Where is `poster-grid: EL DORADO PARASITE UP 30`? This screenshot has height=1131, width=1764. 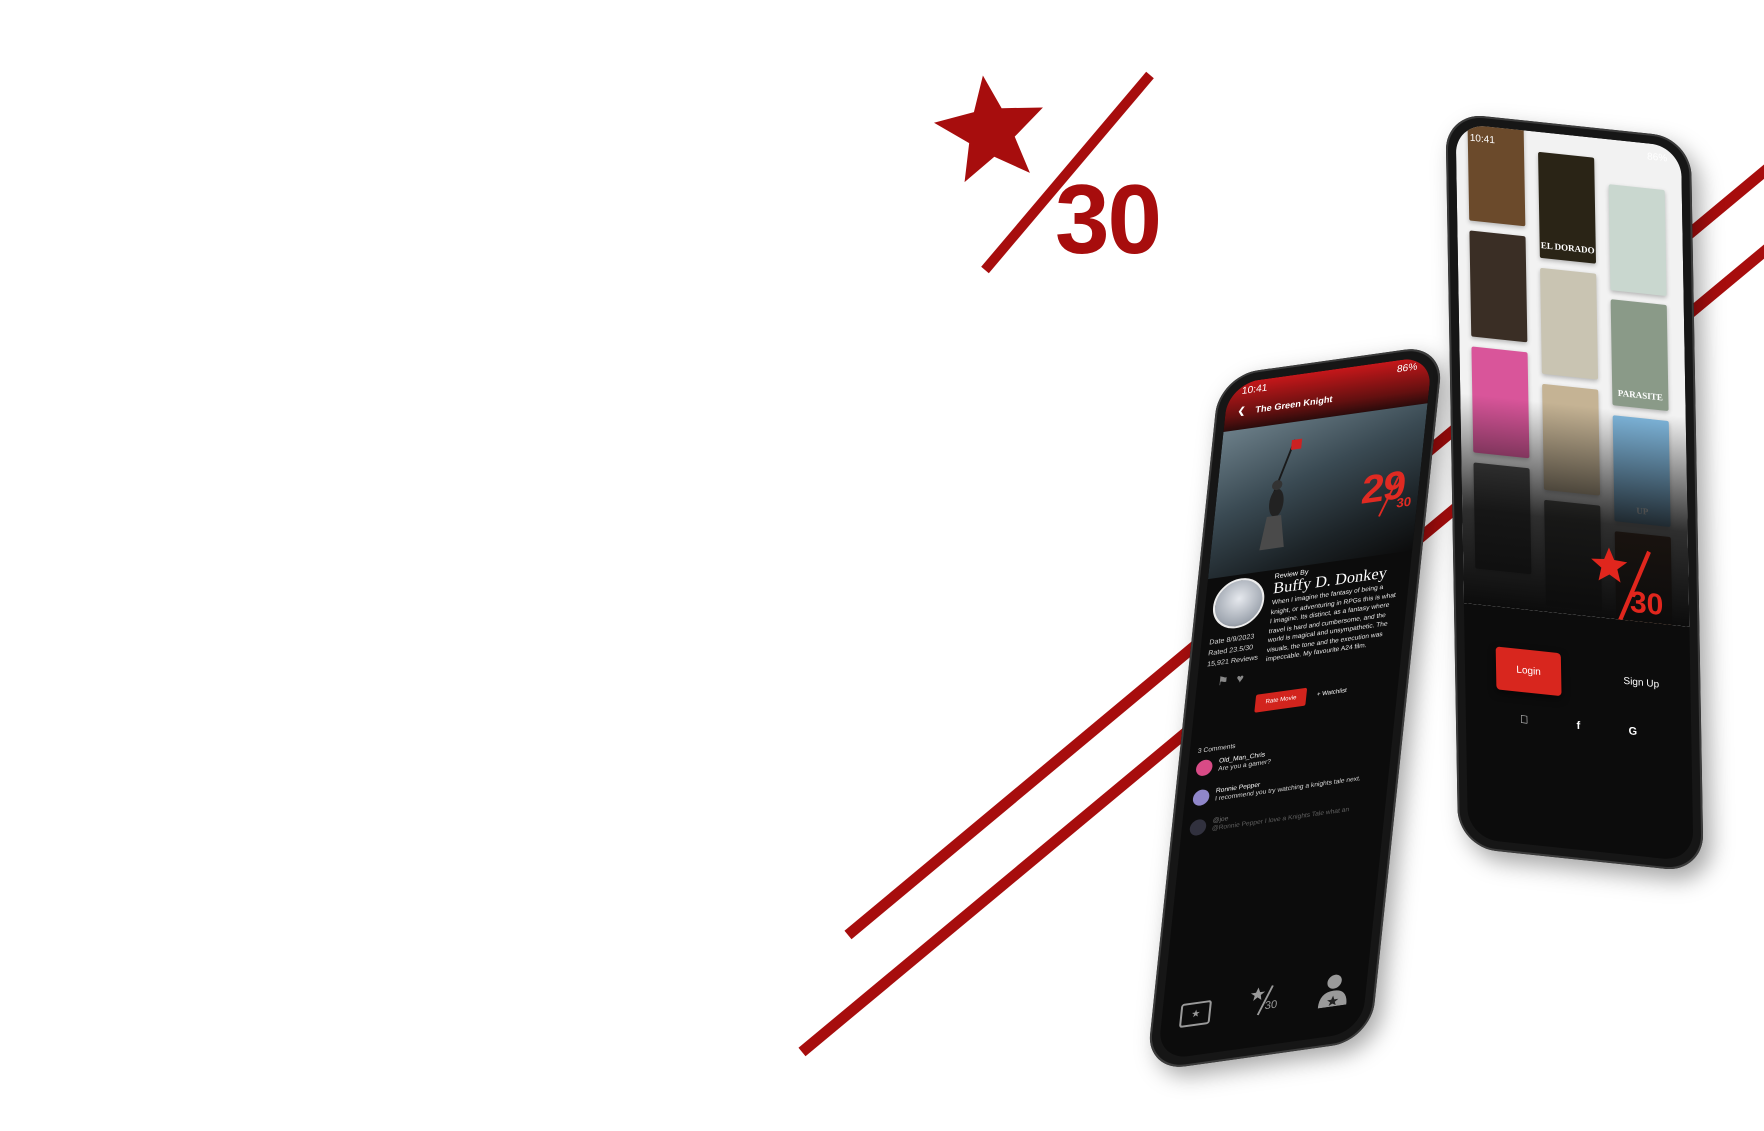 poster-grid: EL DORADO PARASITE UP 30 is located at coordinates (1572, 375).